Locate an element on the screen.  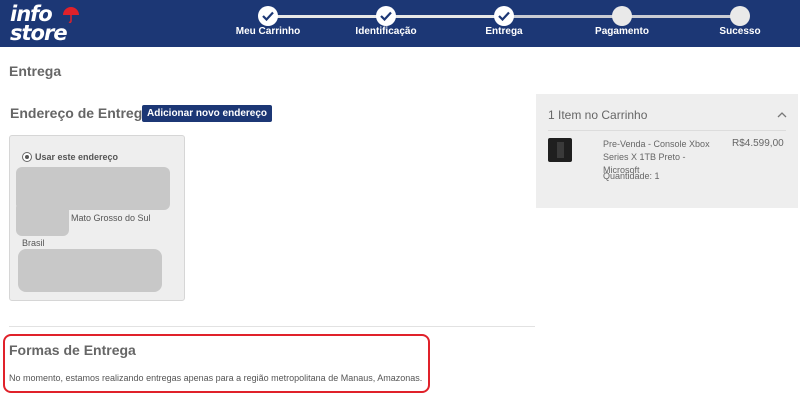
address-country: Brasil is located at coordinates (33, 243).